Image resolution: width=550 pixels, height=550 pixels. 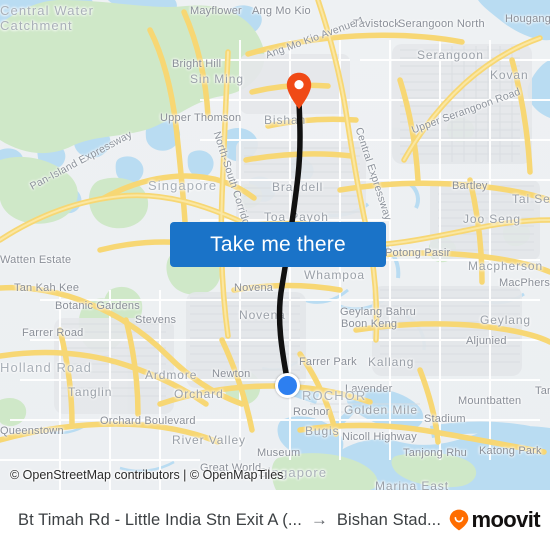 What do you see at coordinates (287, 385) in the screenshot?
I see `origin-dot-icon` at bounding box center [287, 385].